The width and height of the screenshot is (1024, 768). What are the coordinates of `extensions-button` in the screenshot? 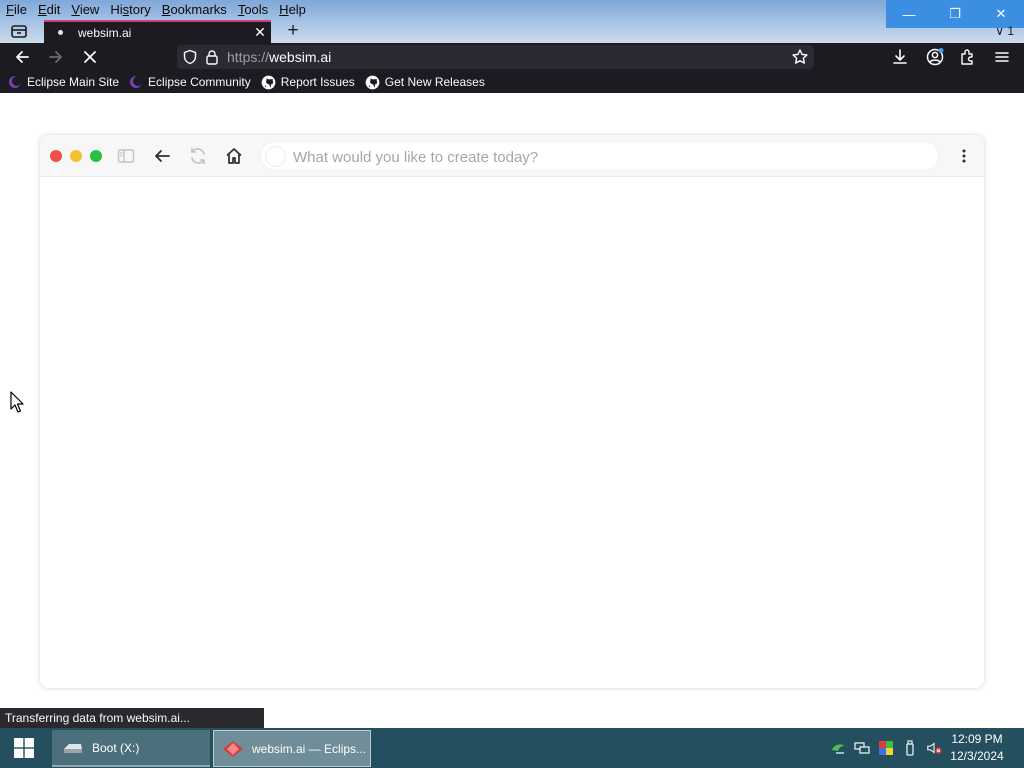 It's located at (968, 57).